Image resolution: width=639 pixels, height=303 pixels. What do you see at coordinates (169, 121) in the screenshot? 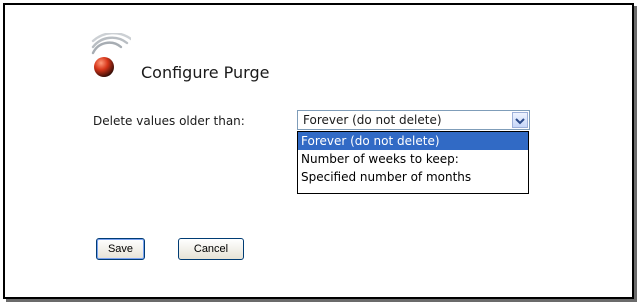
I see `delete-older-than-label: Delete values older than:` at bounding box center [169, 121].